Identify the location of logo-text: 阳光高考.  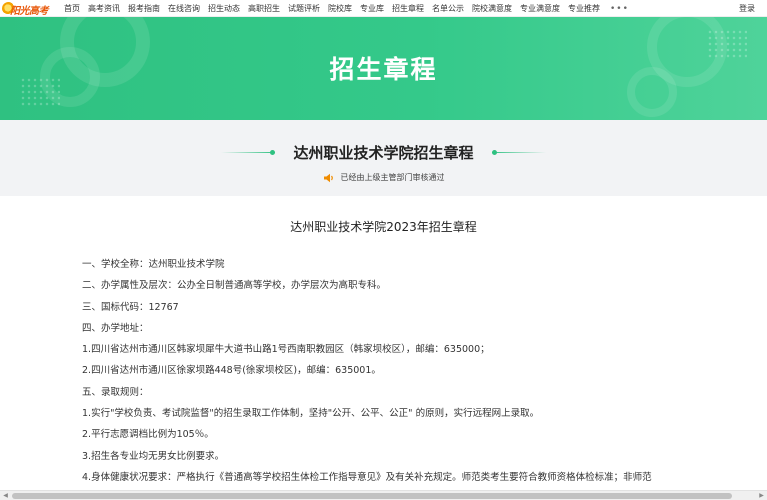
(29, 11).